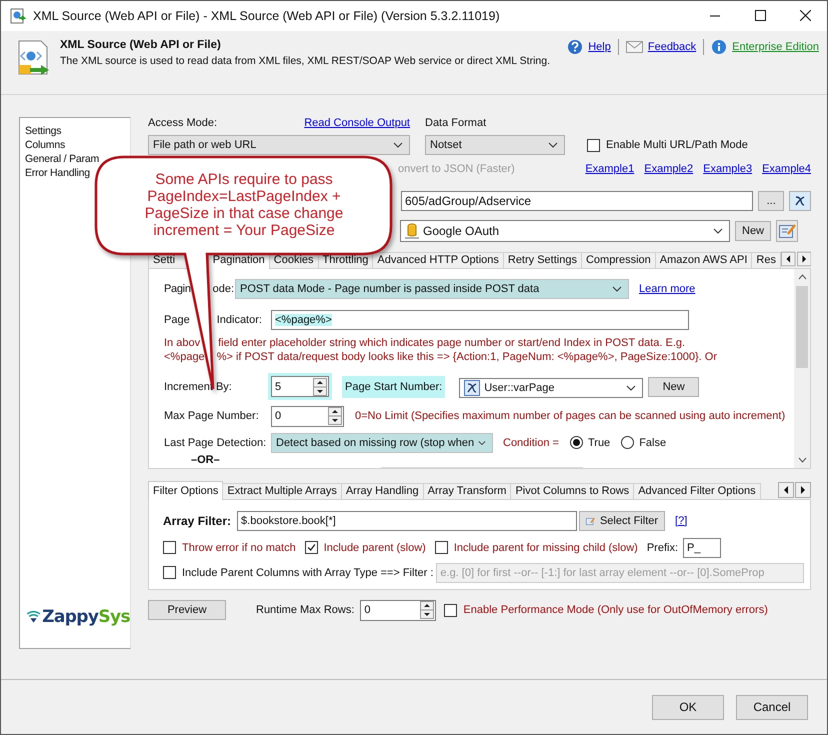 The image size is (828, 735). I want to click on sidebar-item: General / Param, so click(62, 159).